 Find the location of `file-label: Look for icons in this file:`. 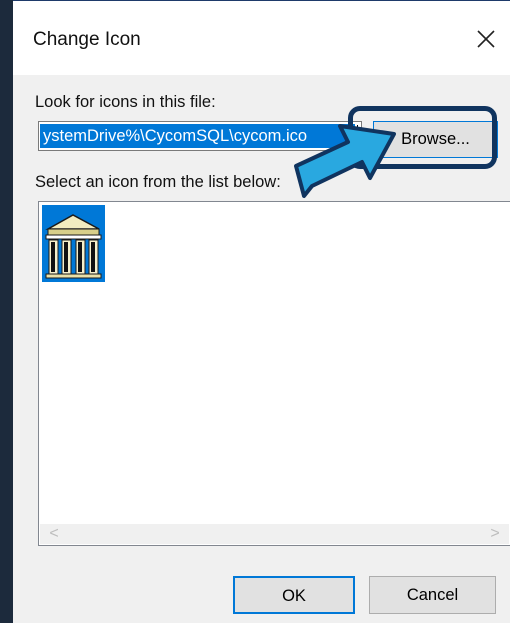

file-label: Look for icons in this file: is located at coordinates (125, 102).